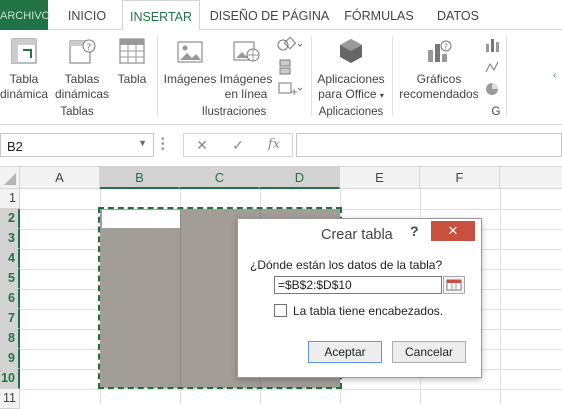  Describe the element at coordinates (82, 51) in the screenshot. I see `recommended-pivot-icon: ?` at that location.